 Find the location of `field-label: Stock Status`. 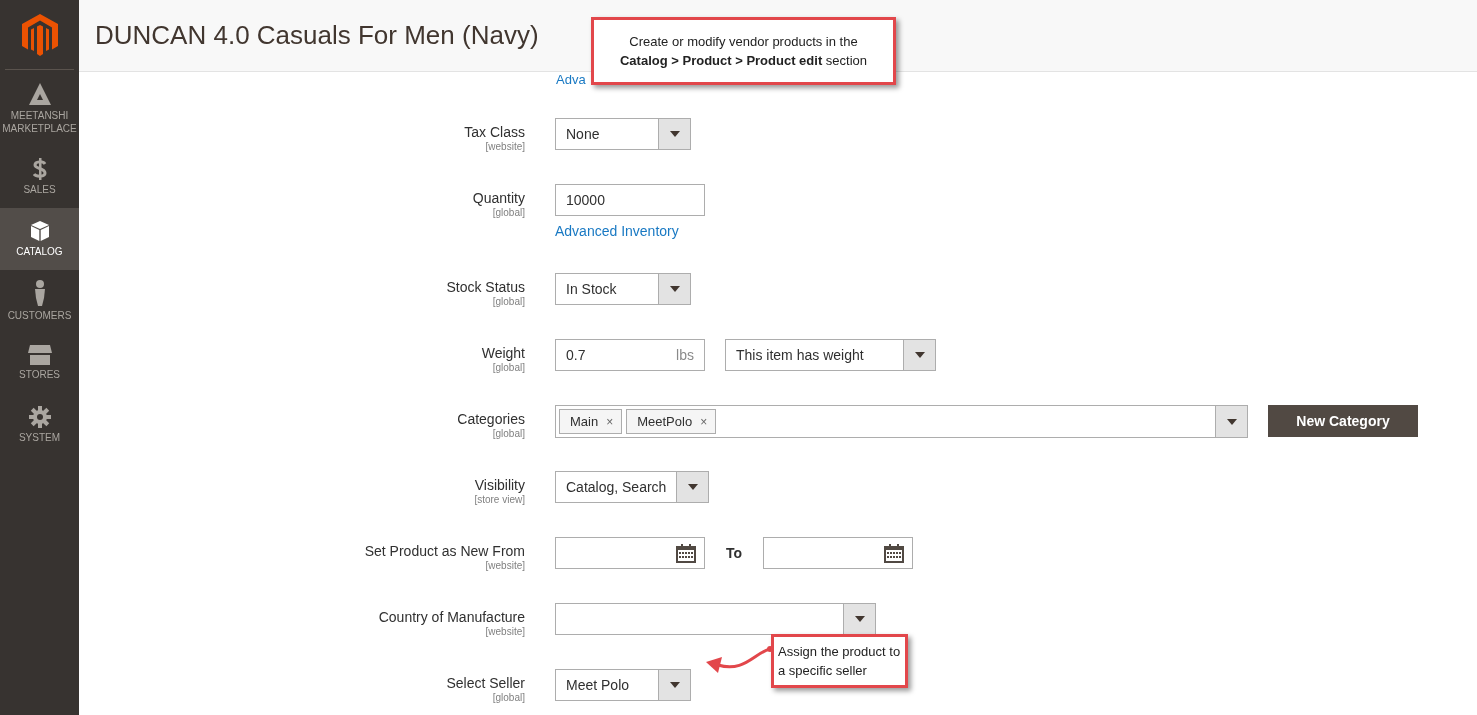

field-label: Stock Status is located at coordinates (485, 287).